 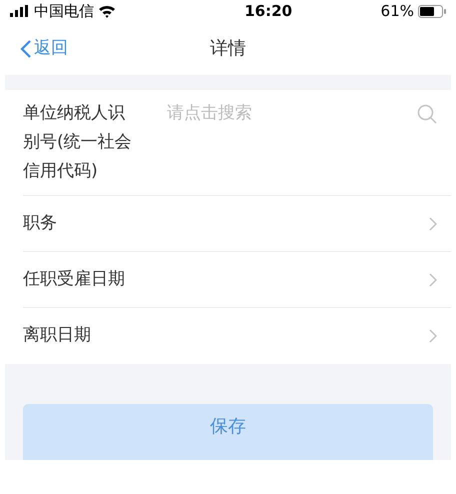 I want to click on search-field: 请点击搜索, so click(x=292, y=113).